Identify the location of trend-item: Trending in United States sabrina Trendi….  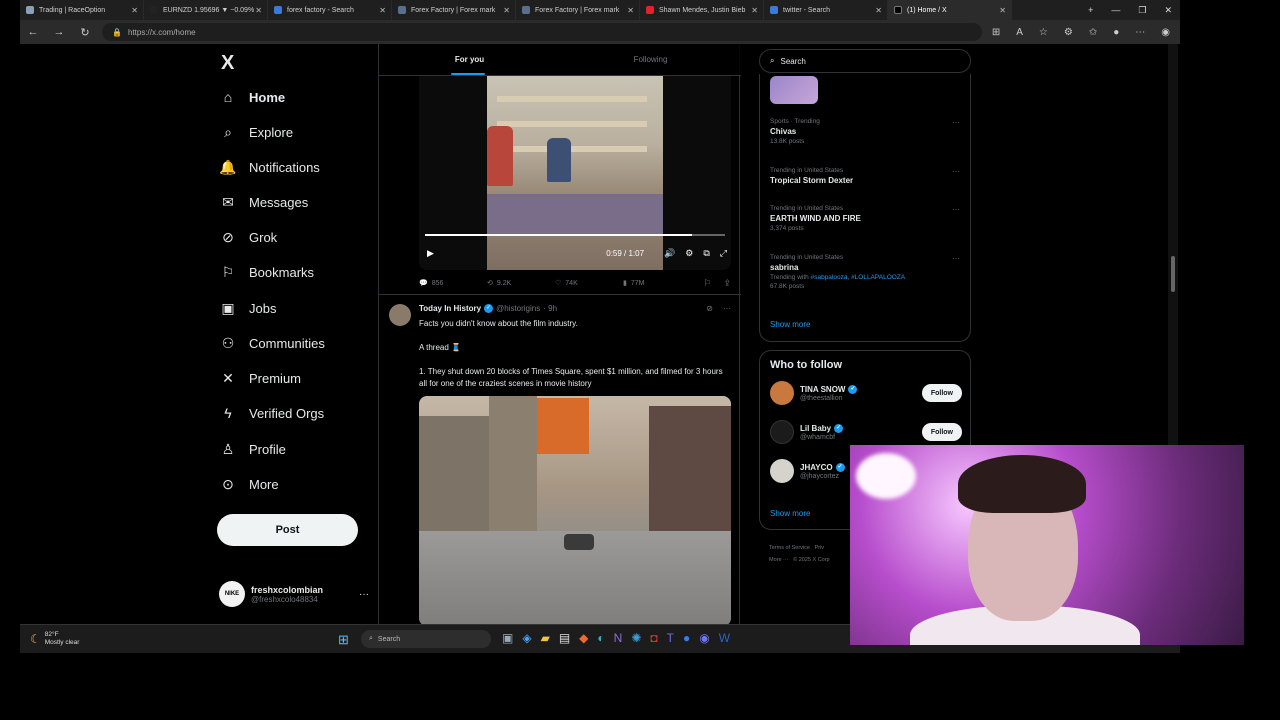
(865, 272).